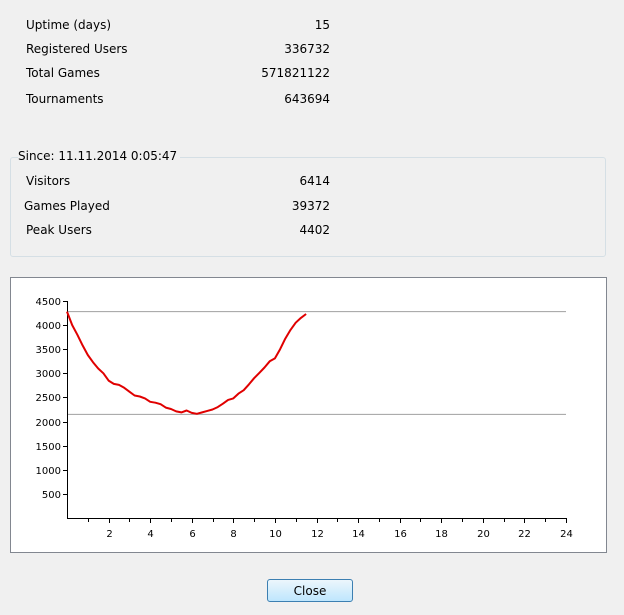 This screenshot has height=615, width=624. Describe the element at coordinates (178, 231) in the screenshot. I see `since-row-peak-users: Peak Users 4402` at that location.